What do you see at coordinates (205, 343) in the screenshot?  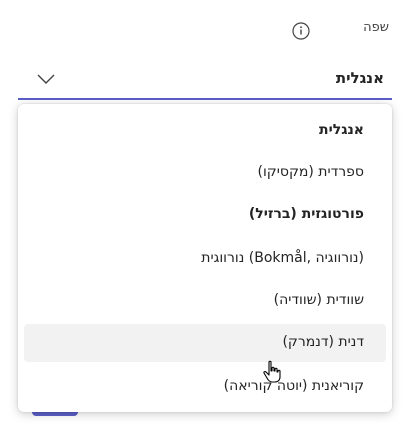 I see `language-option: דנית (דנמרק)` at bounding box center [205, 343].